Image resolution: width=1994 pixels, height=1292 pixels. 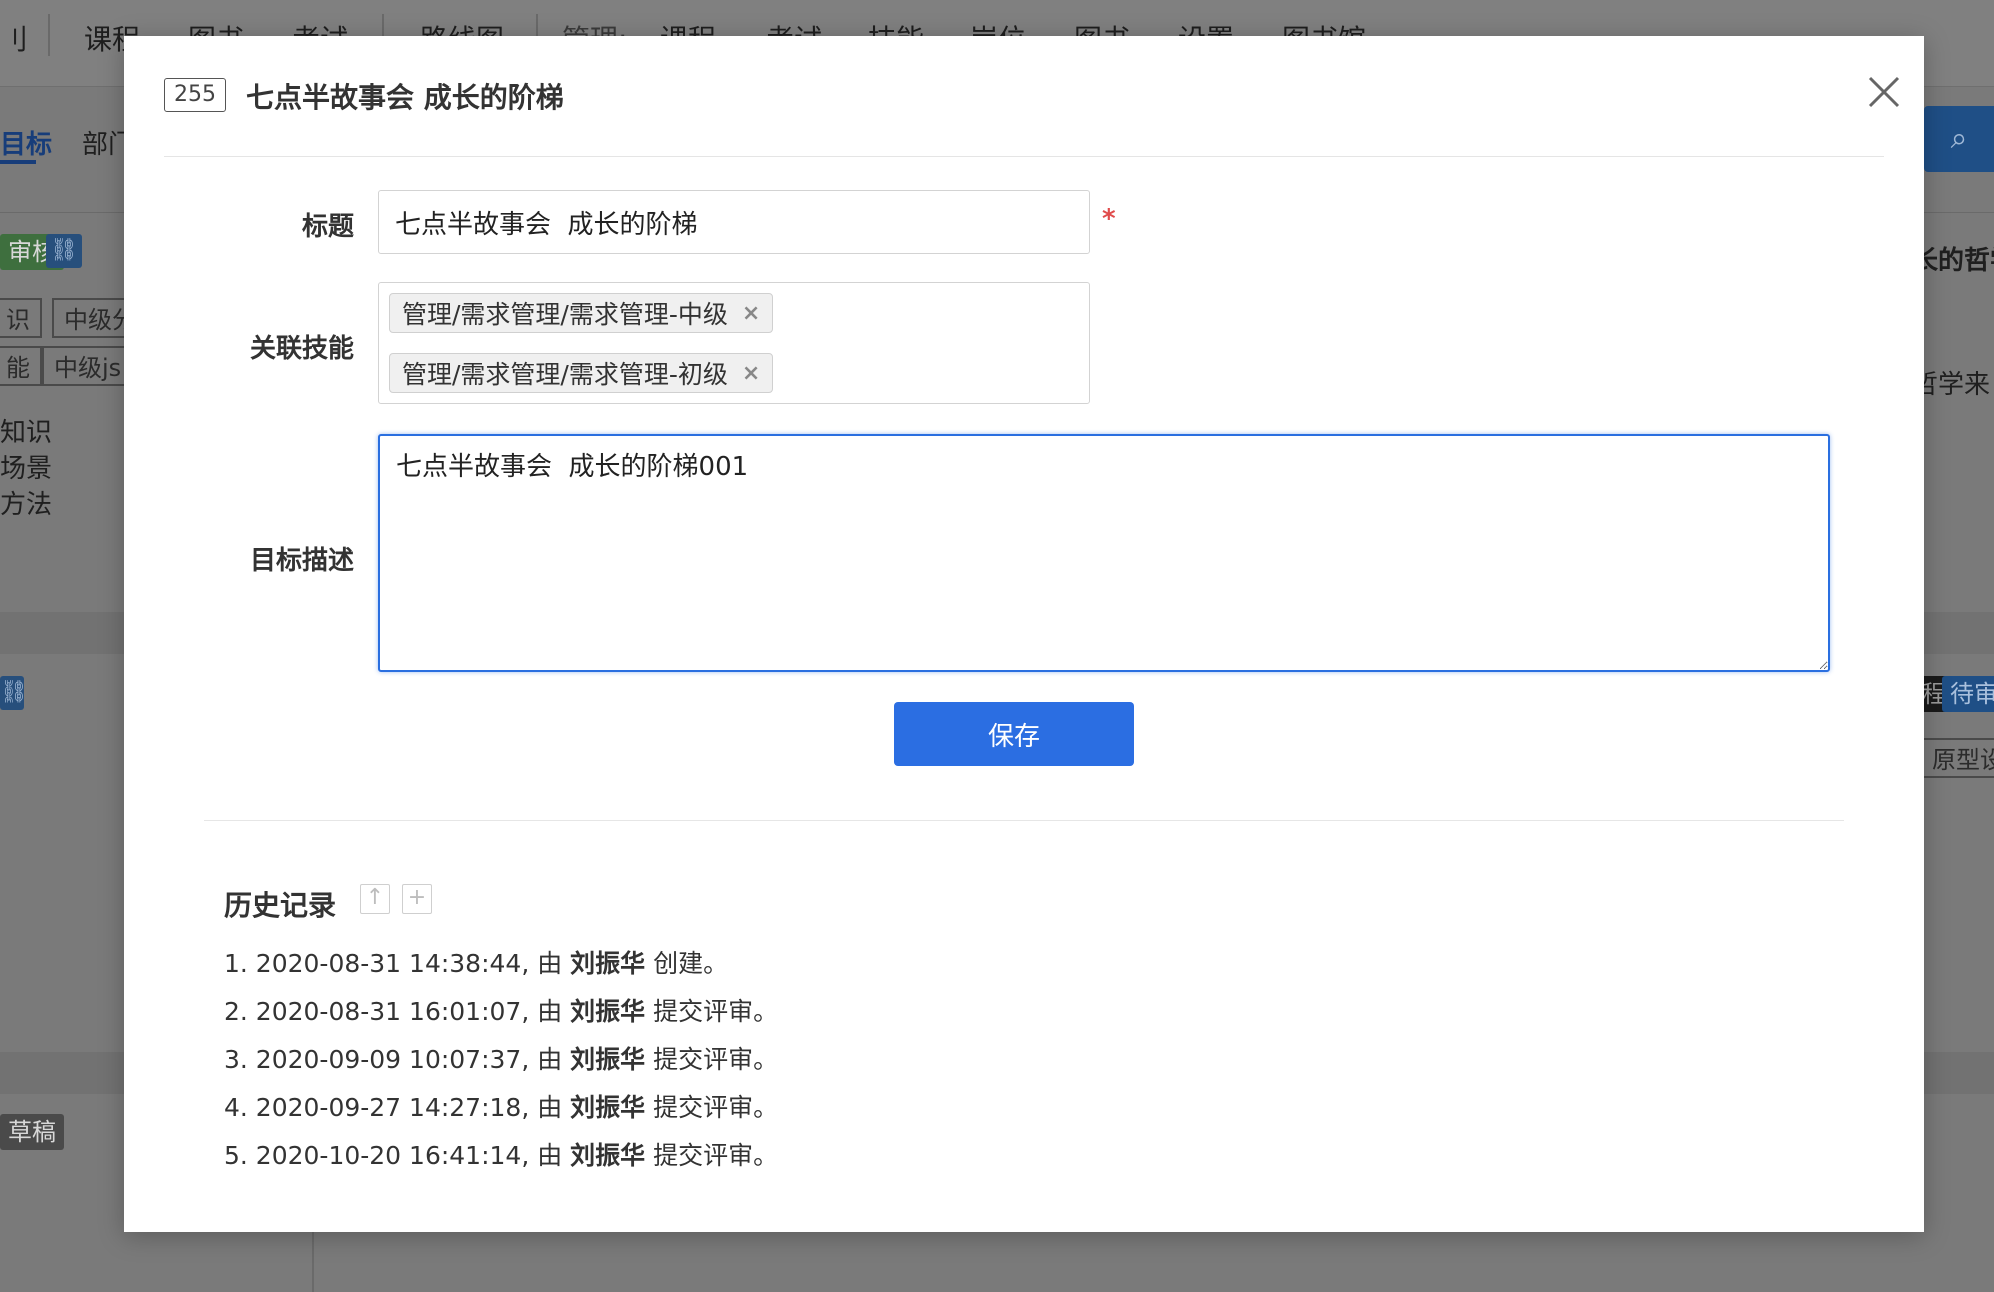 What do you see at coordinates (1884, 92) in the screenshot?
I see `close-icon` at bounding box center [1884, 92].